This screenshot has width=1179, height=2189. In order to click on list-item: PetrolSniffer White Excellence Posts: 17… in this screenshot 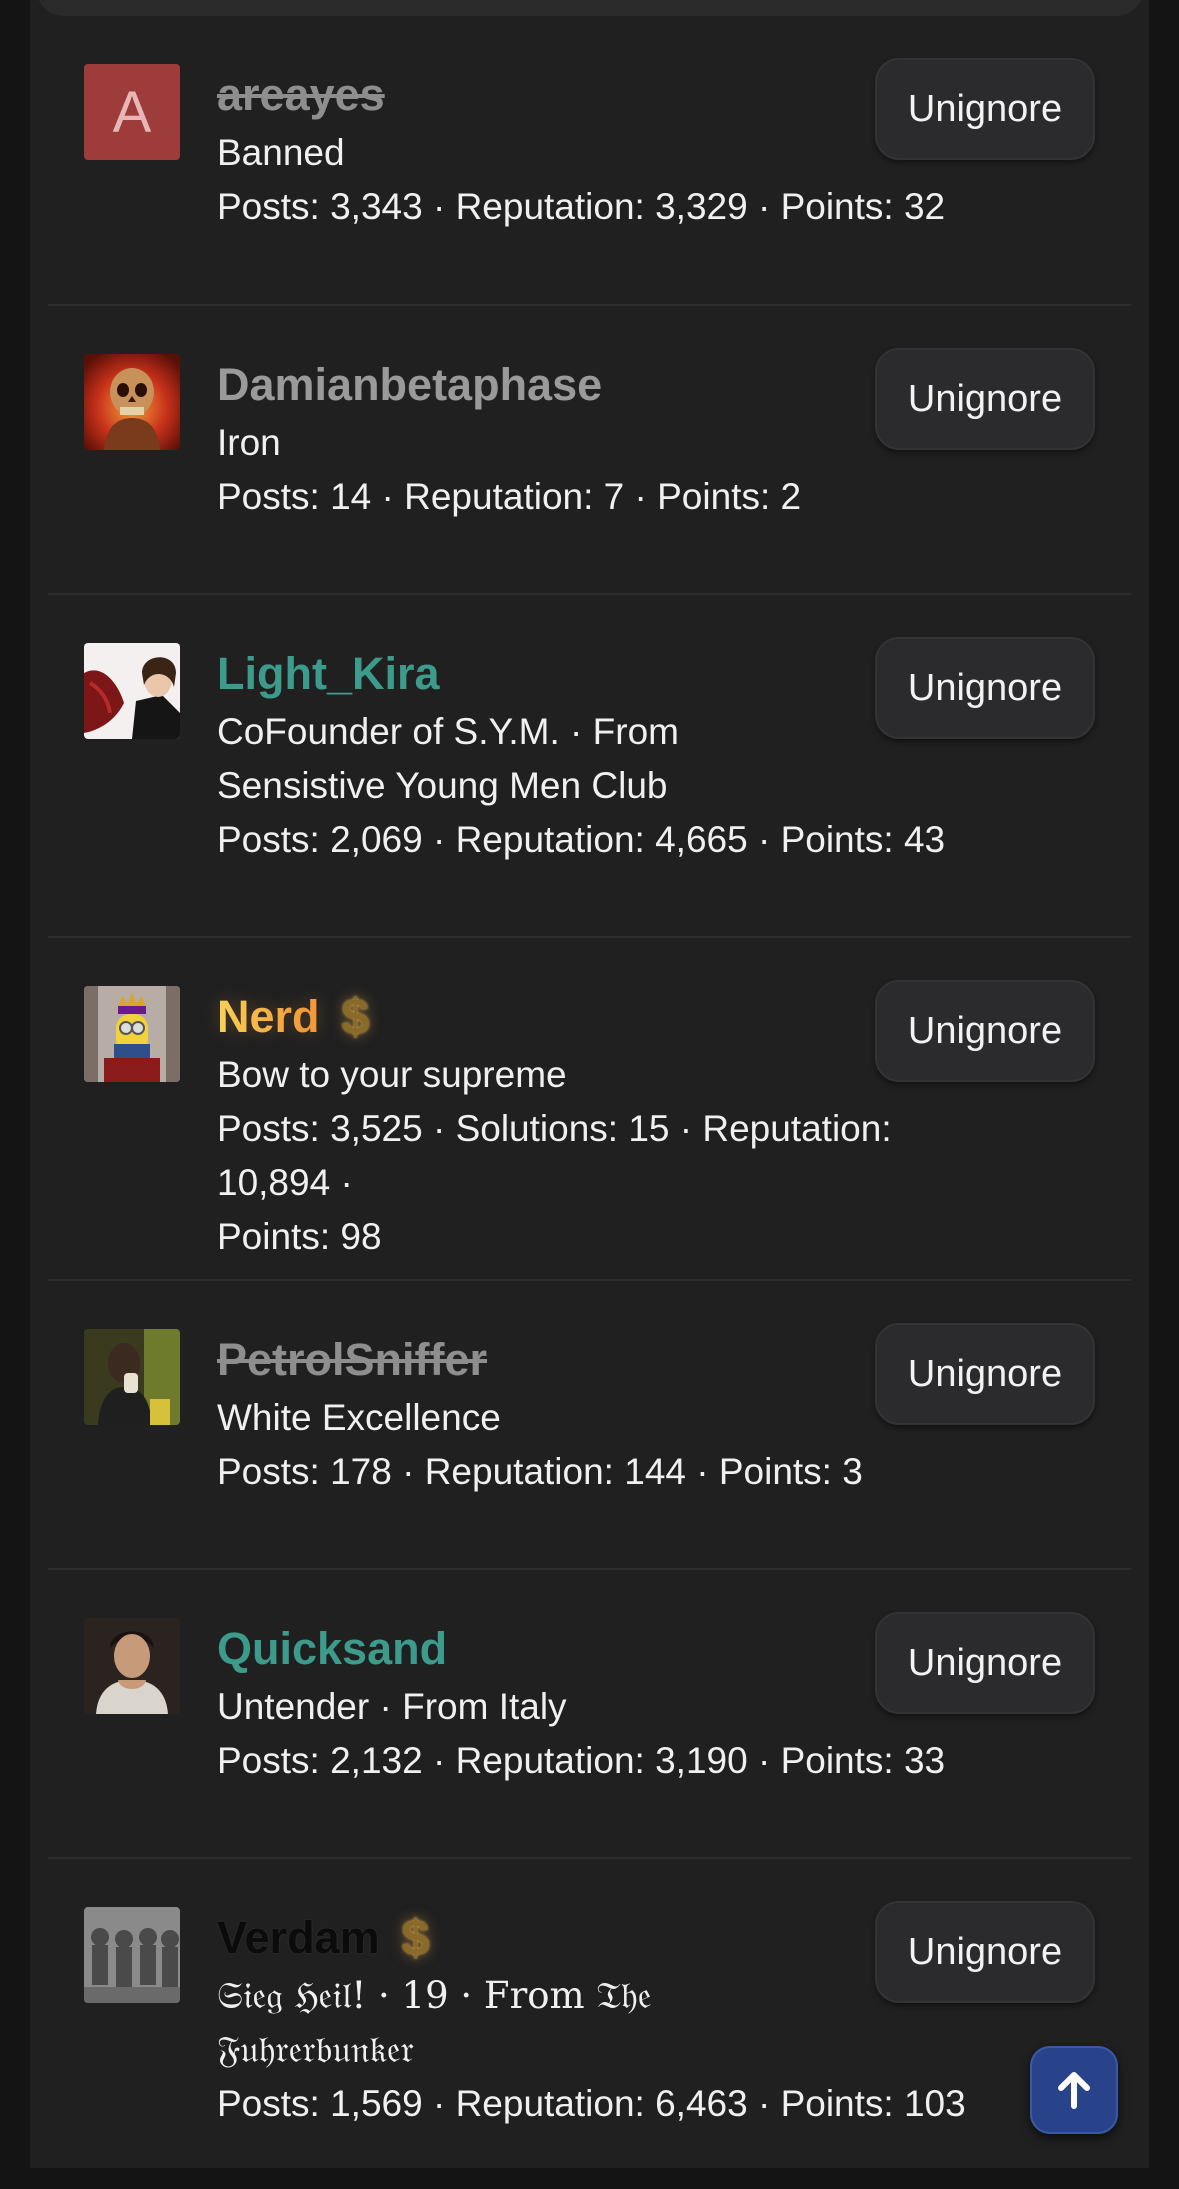, I will do `click(589, 1425)`.